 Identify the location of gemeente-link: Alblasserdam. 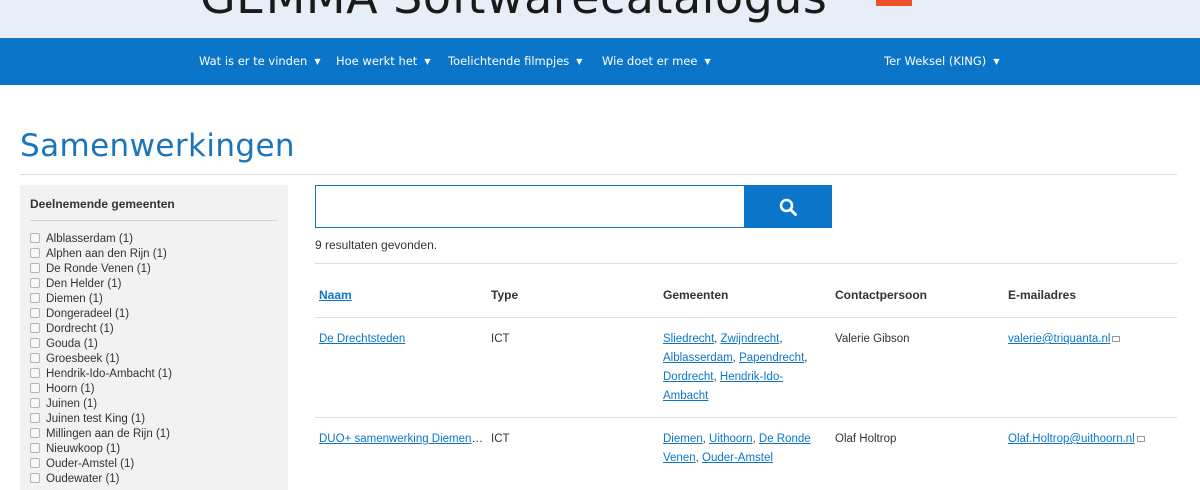
(698, 358).